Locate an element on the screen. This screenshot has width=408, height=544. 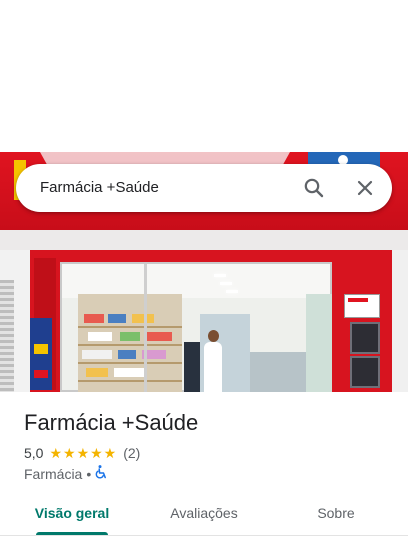
star-rating-icon: ★★★★★ is located at coordinates (83, 453).